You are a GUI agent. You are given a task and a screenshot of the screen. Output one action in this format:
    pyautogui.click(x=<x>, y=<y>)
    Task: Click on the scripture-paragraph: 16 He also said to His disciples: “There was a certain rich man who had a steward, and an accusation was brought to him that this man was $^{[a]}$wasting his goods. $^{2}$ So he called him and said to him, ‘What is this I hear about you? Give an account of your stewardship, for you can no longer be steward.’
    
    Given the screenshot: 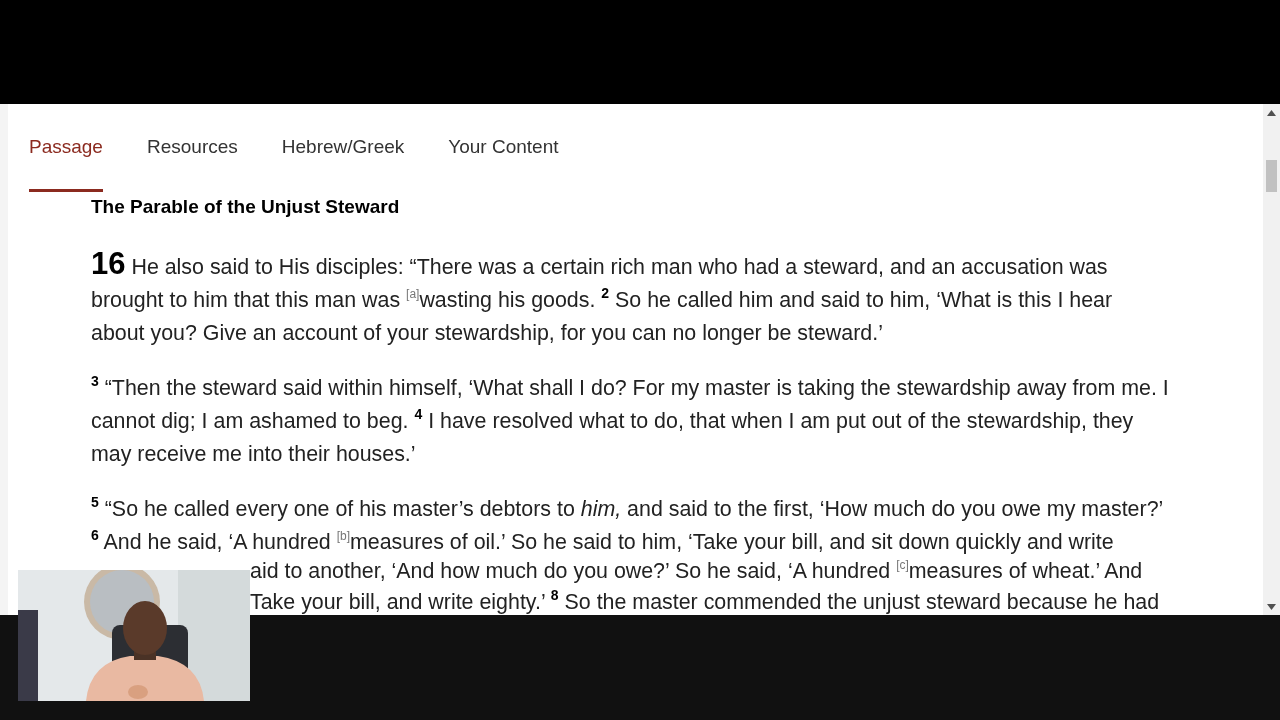 What is the action you would take?
    pyautogui.click(x=602, y=299)
    